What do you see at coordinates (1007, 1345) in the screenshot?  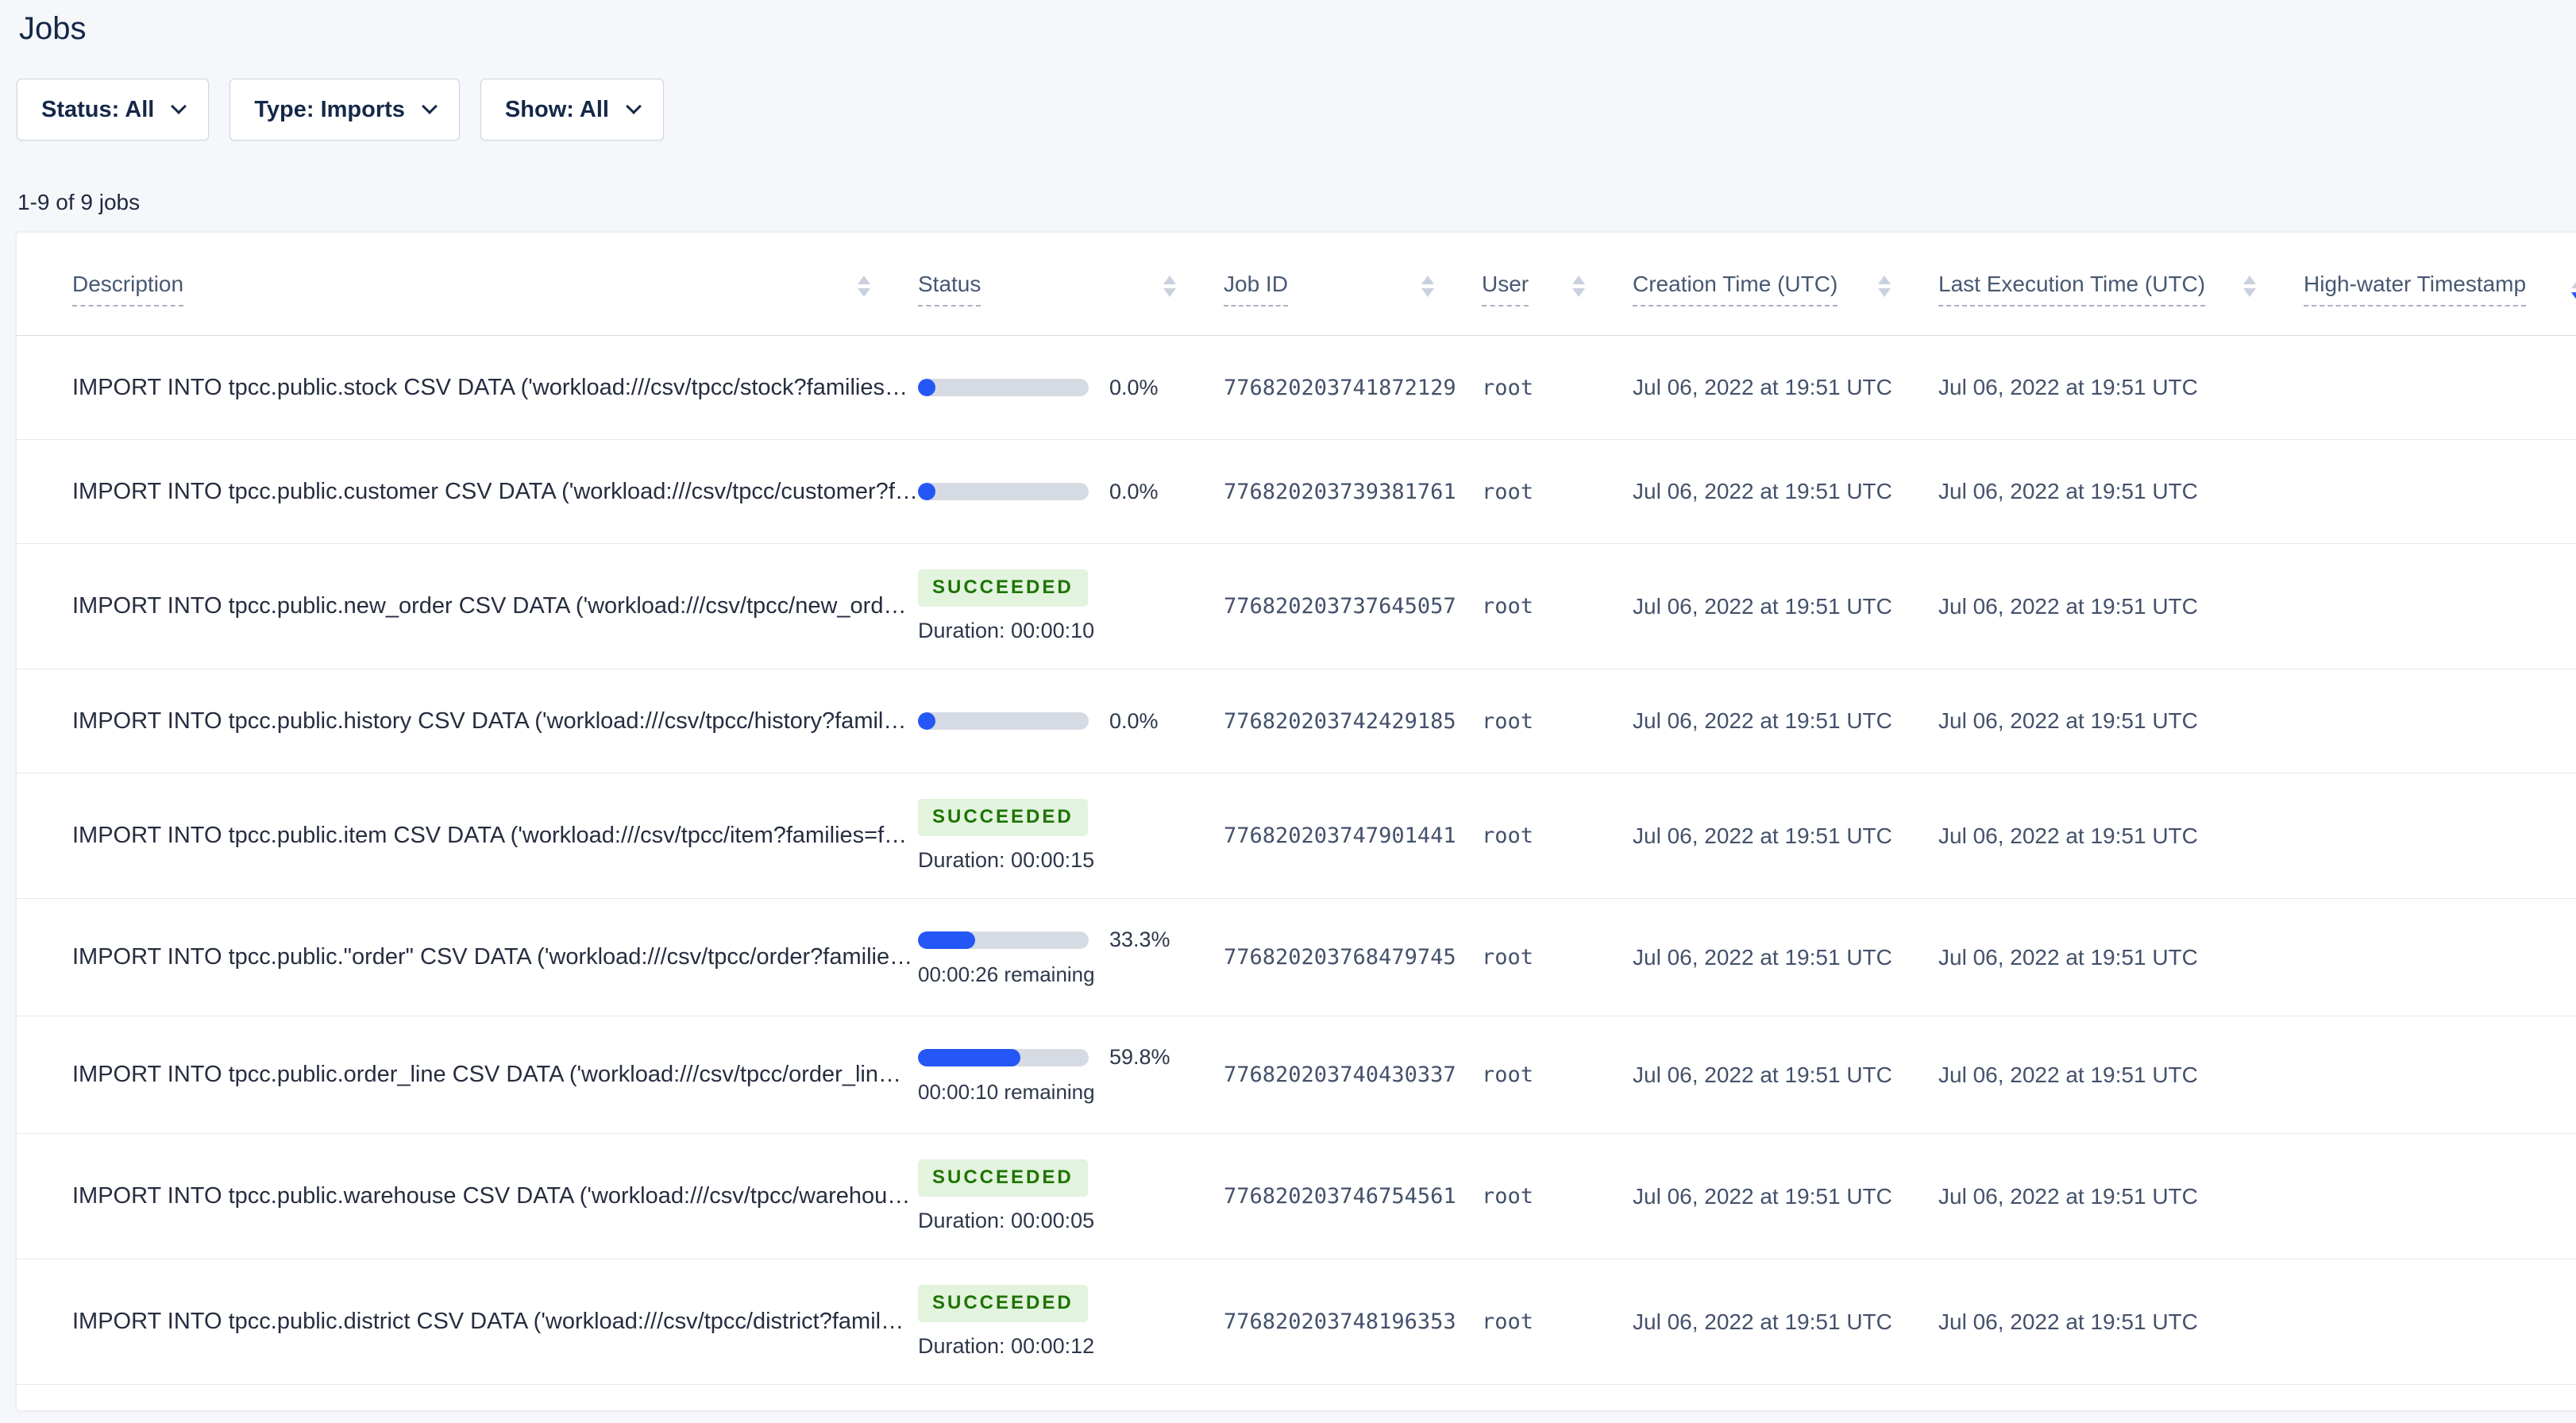 I see `job-duration: Duration: 00:00:12` at bounding box center [1007, 1345].